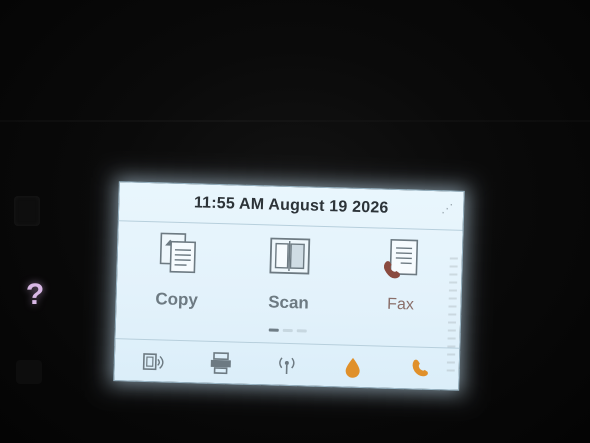 The height and width of the screenshot is (443, 590). I want to click on fax-icon, so click(401, 259).